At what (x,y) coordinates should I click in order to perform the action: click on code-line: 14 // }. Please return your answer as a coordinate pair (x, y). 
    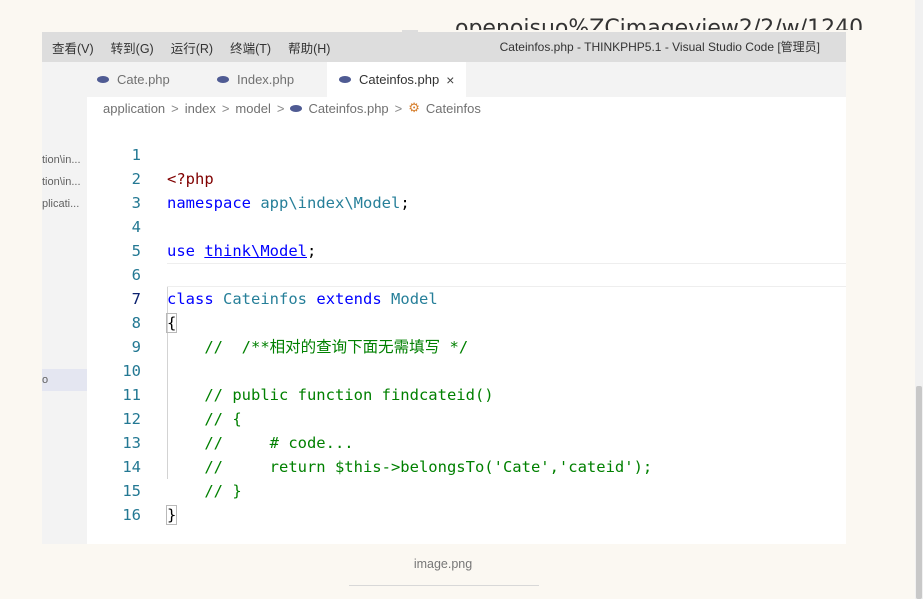
    Looking at the image, I should click on (466, 465).